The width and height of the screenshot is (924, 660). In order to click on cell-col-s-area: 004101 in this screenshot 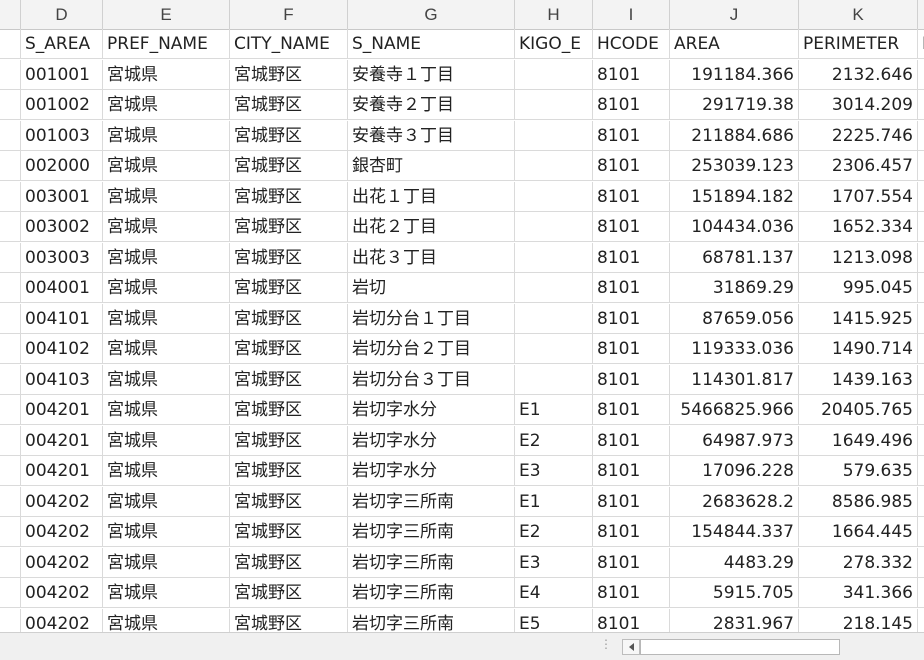, I will do `click(62, 318)`.